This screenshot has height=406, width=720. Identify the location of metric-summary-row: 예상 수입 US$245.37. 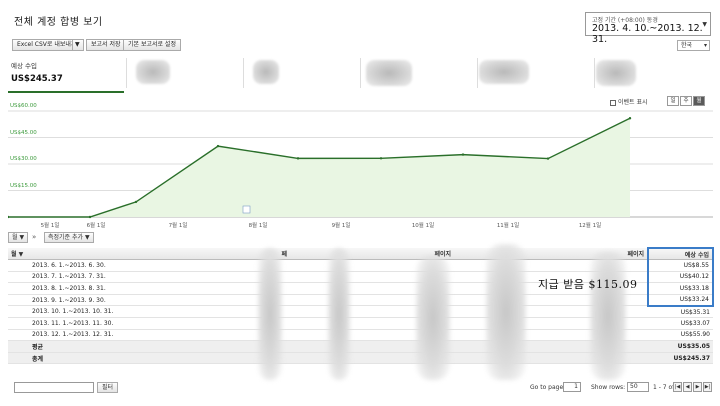
(360, 74).